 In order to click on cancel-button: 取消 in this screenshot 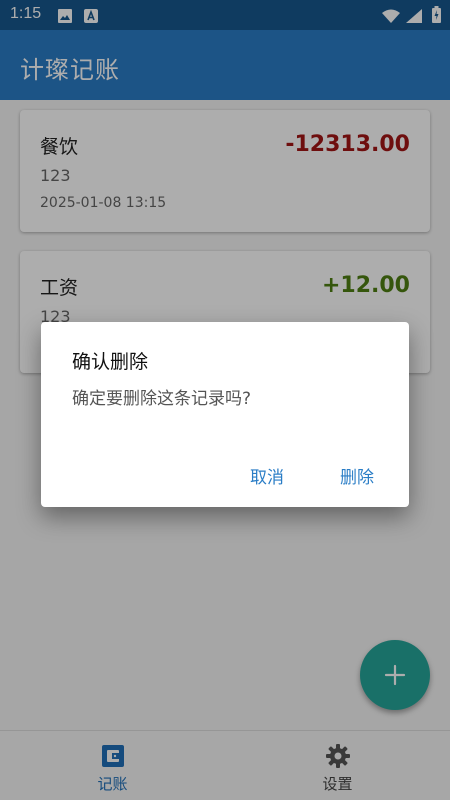, I will do `click(267, 475)`.